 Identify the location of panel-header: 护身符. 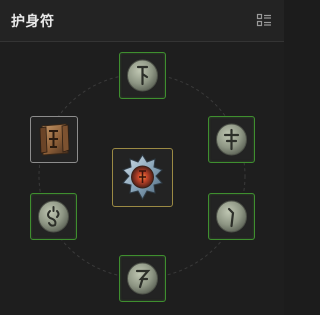
(142, 21).